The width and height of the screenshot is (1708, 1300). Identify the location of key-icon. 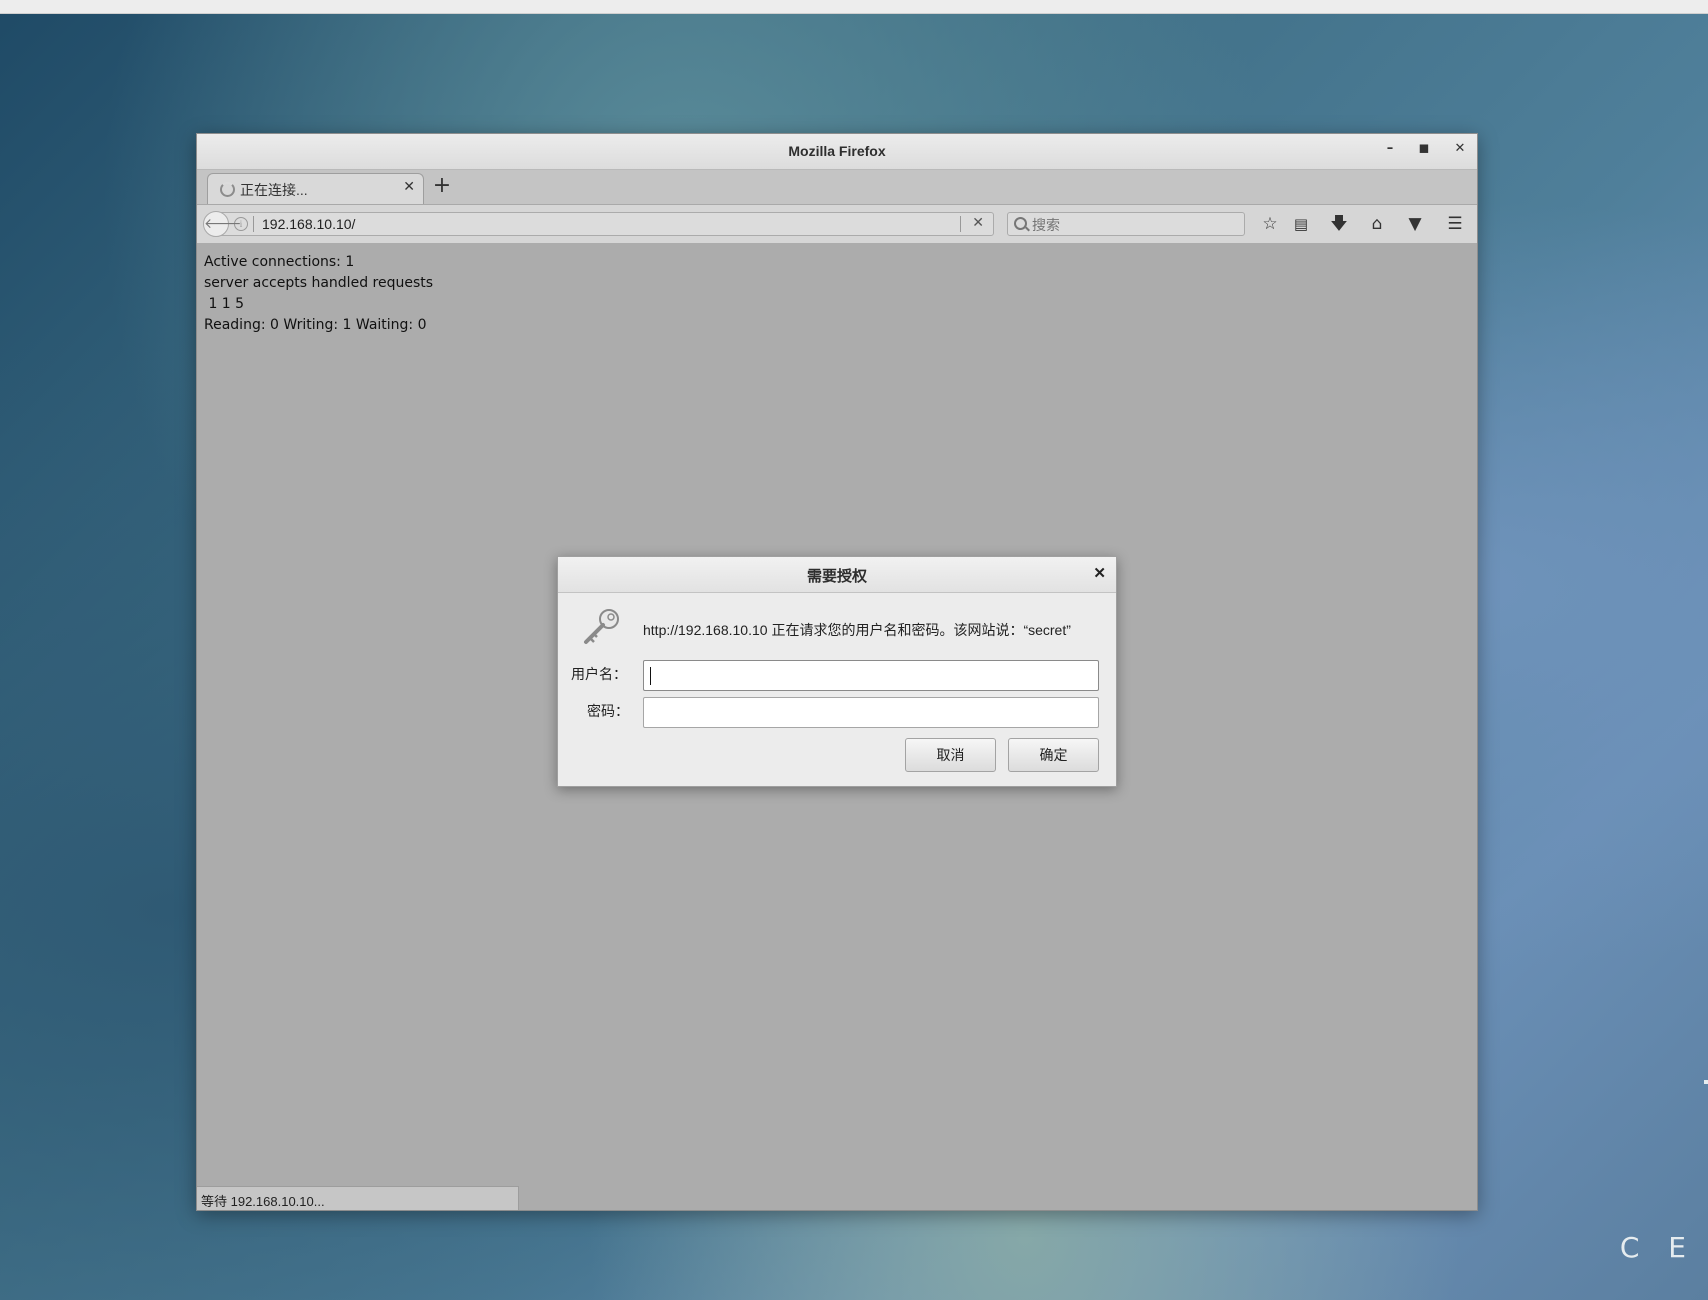
(601, 626).